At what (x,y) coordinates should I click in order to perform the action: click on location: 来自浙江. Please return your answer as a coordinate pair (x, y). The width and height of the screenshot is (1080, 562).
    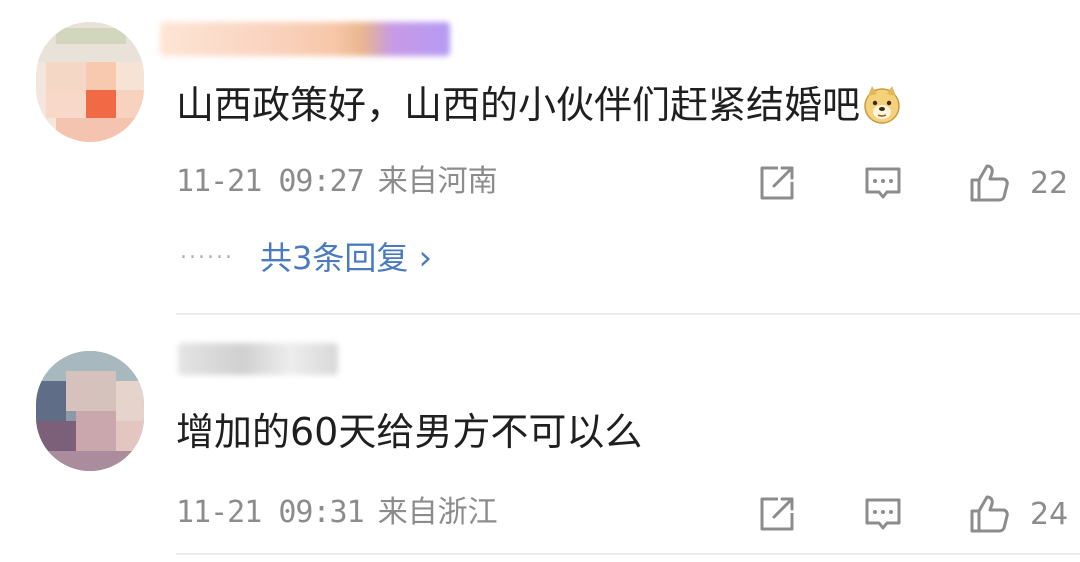
    Looking at the image, I should click on (437, 512).